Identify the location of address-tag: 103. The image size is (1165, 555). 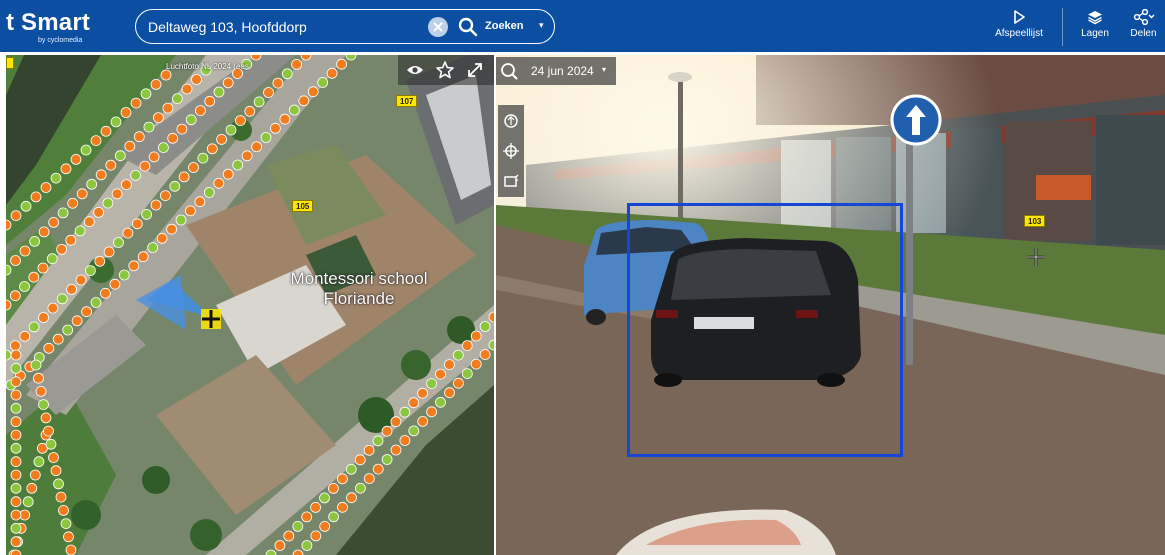
(1035, 221).